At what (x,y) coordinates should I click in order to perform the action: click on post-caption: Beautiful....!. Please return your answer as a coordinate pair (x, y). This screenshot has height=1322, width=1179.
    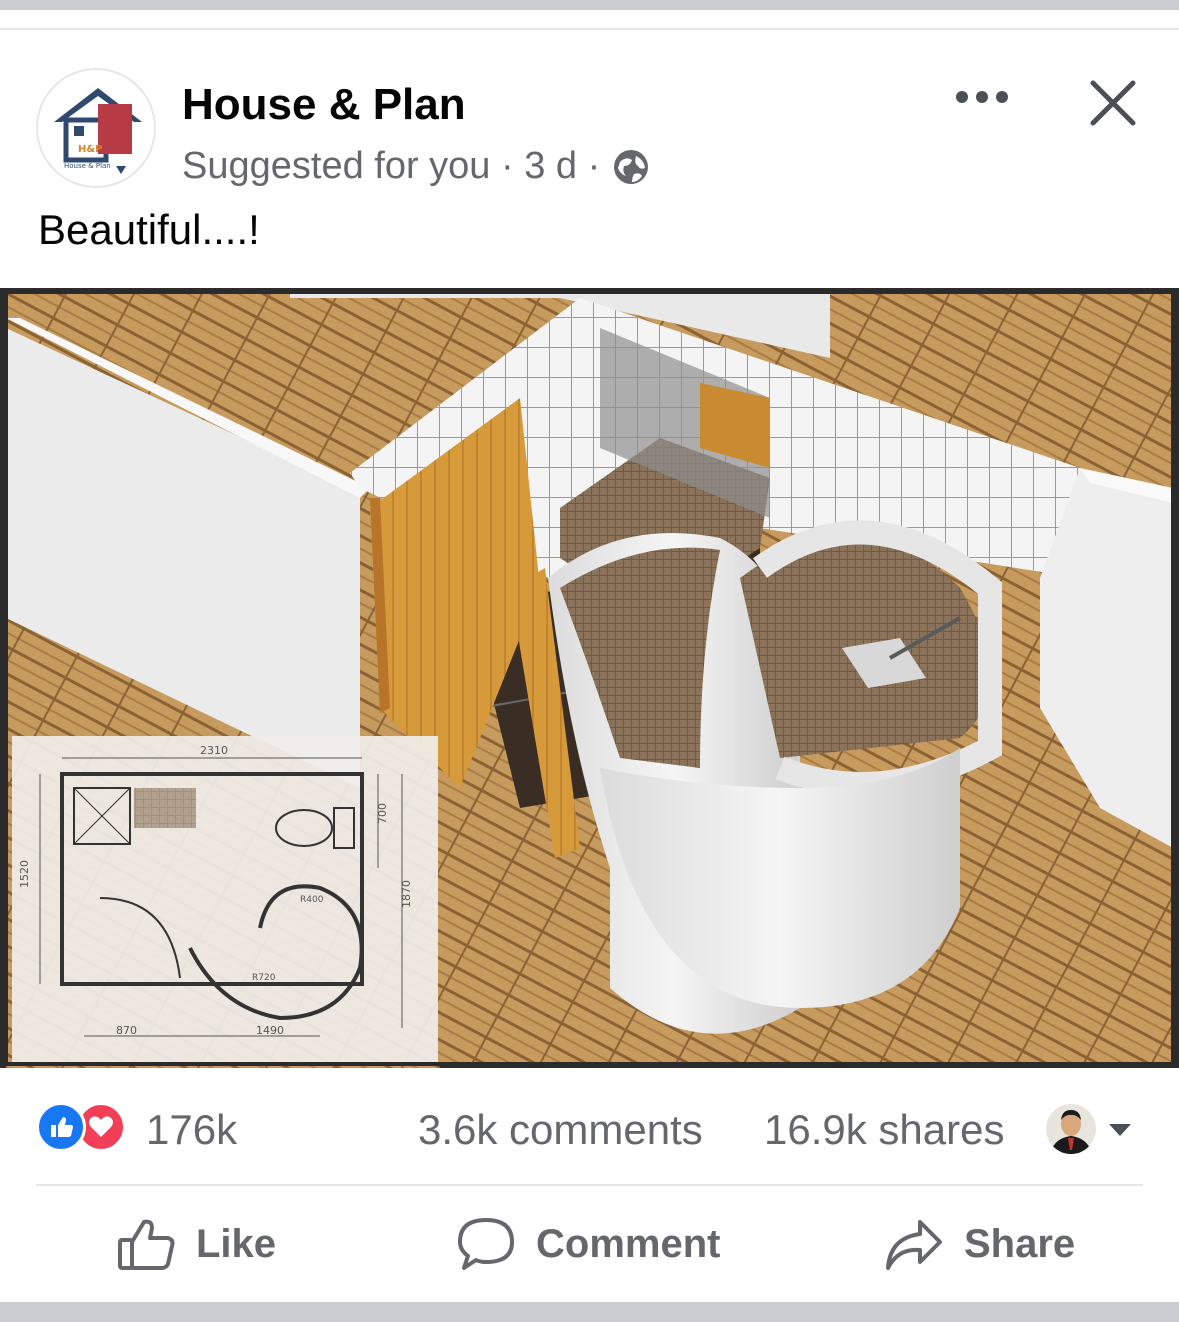
    Looking at the image, I should click on (149, 229).